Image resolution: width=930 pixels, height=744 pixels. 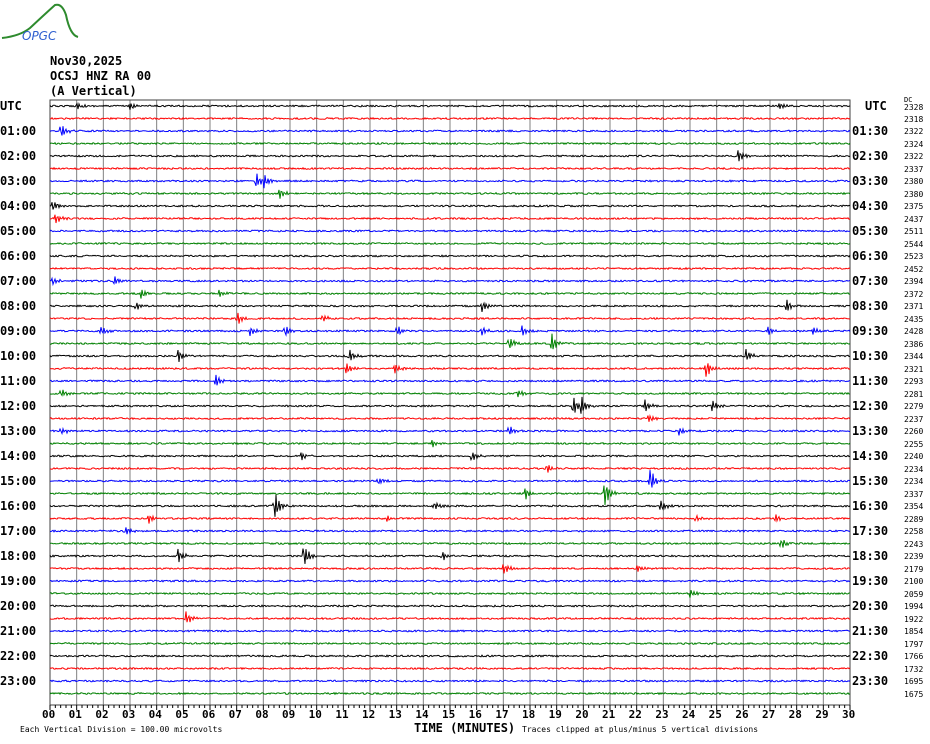 What do you see at coordinates (18, 181) in the screenshot?
I see `left-hour-label: 03:00` at bounding box center [18, 181].